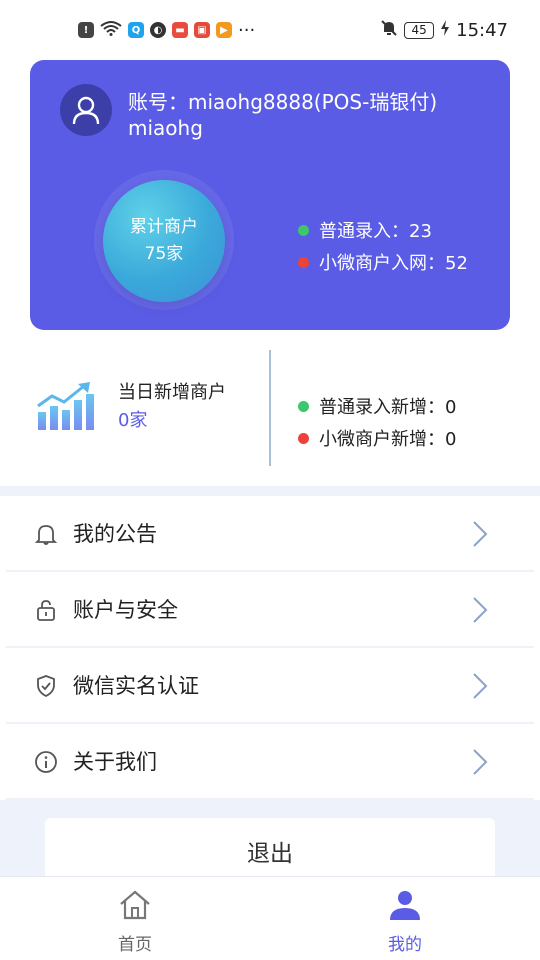 The image size is (540, 960). I want to click on mute-bell-icon, so click(389, 30).